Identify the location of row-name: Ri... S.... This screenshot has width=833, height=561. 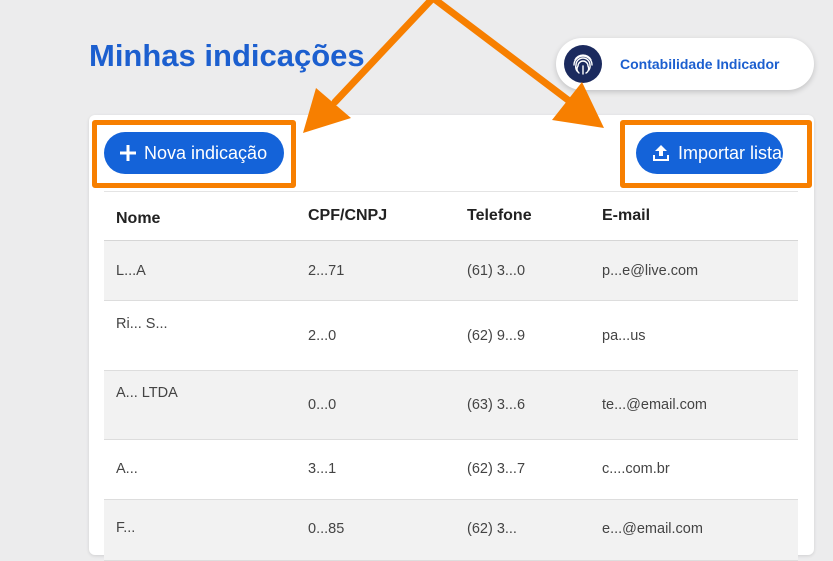
(142, 324).